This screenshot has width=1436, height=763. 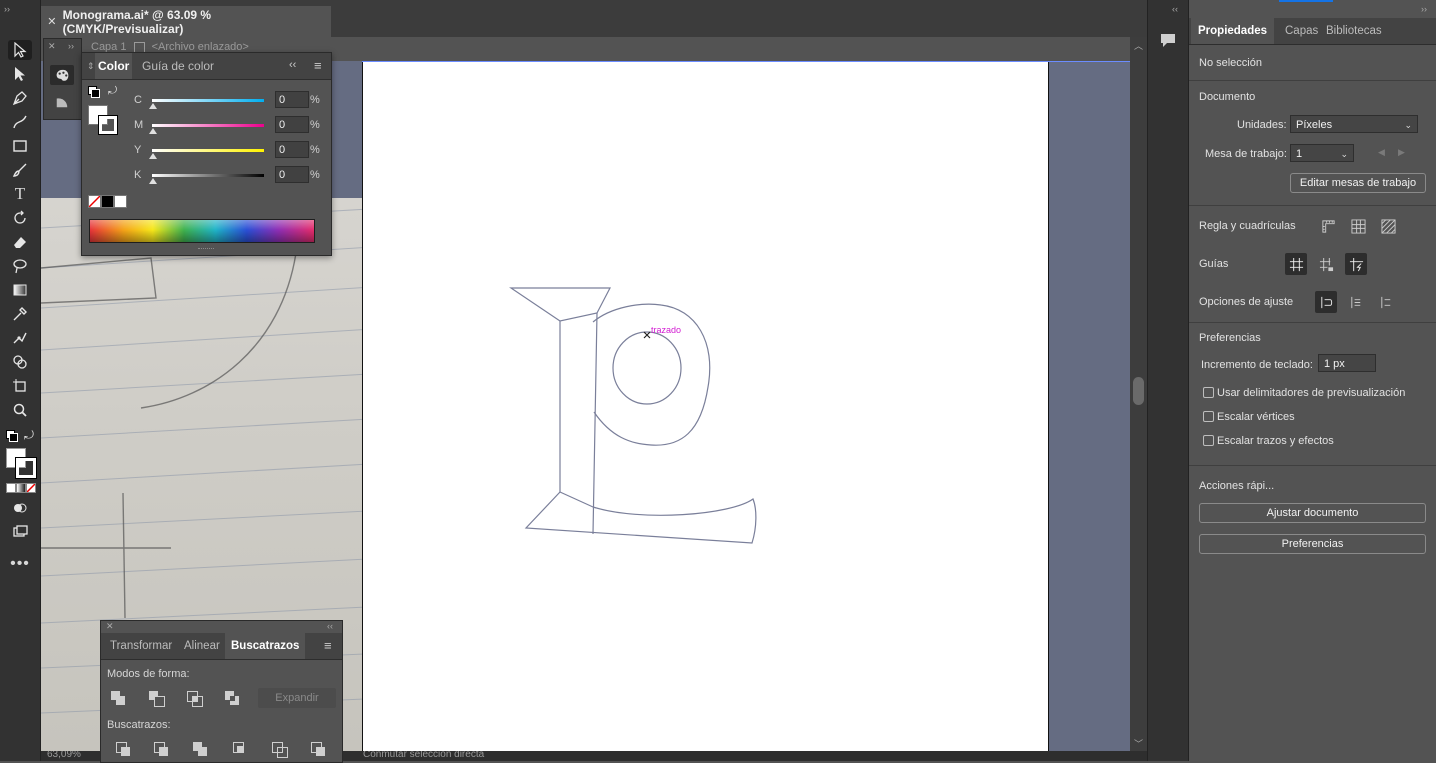 What do you see at coordinates (119, 699) in the screenshot?
I see `unite-icon` at bounding box center [119, 699].